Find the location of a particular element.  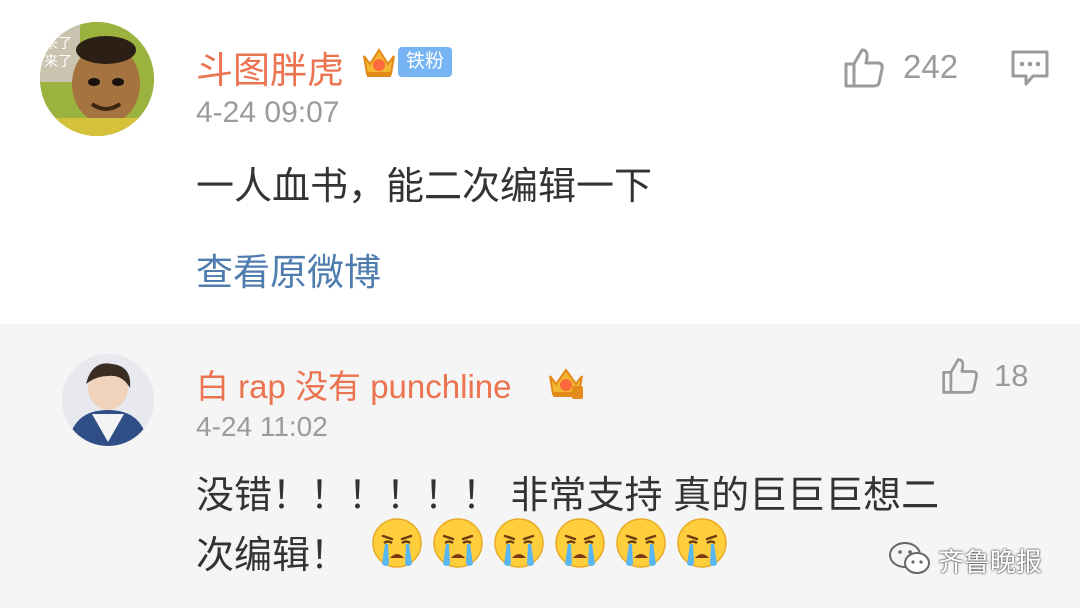

comment-time: 4-24 11:02 is located at coordinates (262, 426).